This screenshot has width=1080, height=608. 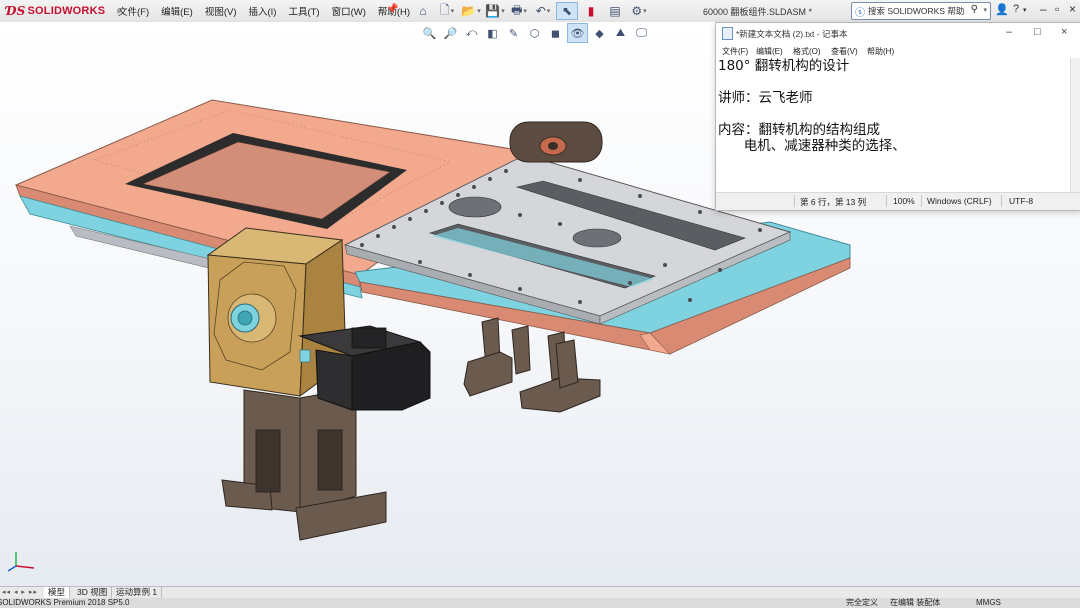 I want to click on select-icon: ⬉, so click(x=567, y=11).